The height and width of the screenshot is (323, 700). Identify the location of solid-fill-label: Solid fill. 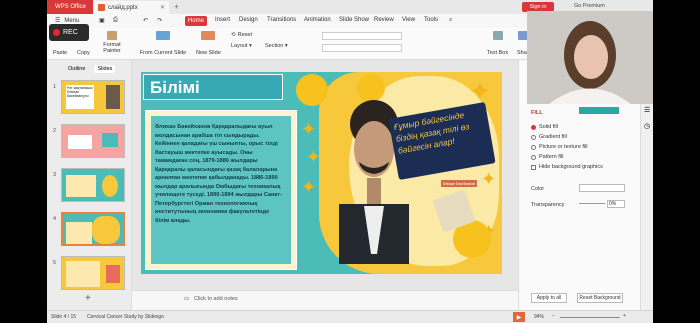
(548, 127).